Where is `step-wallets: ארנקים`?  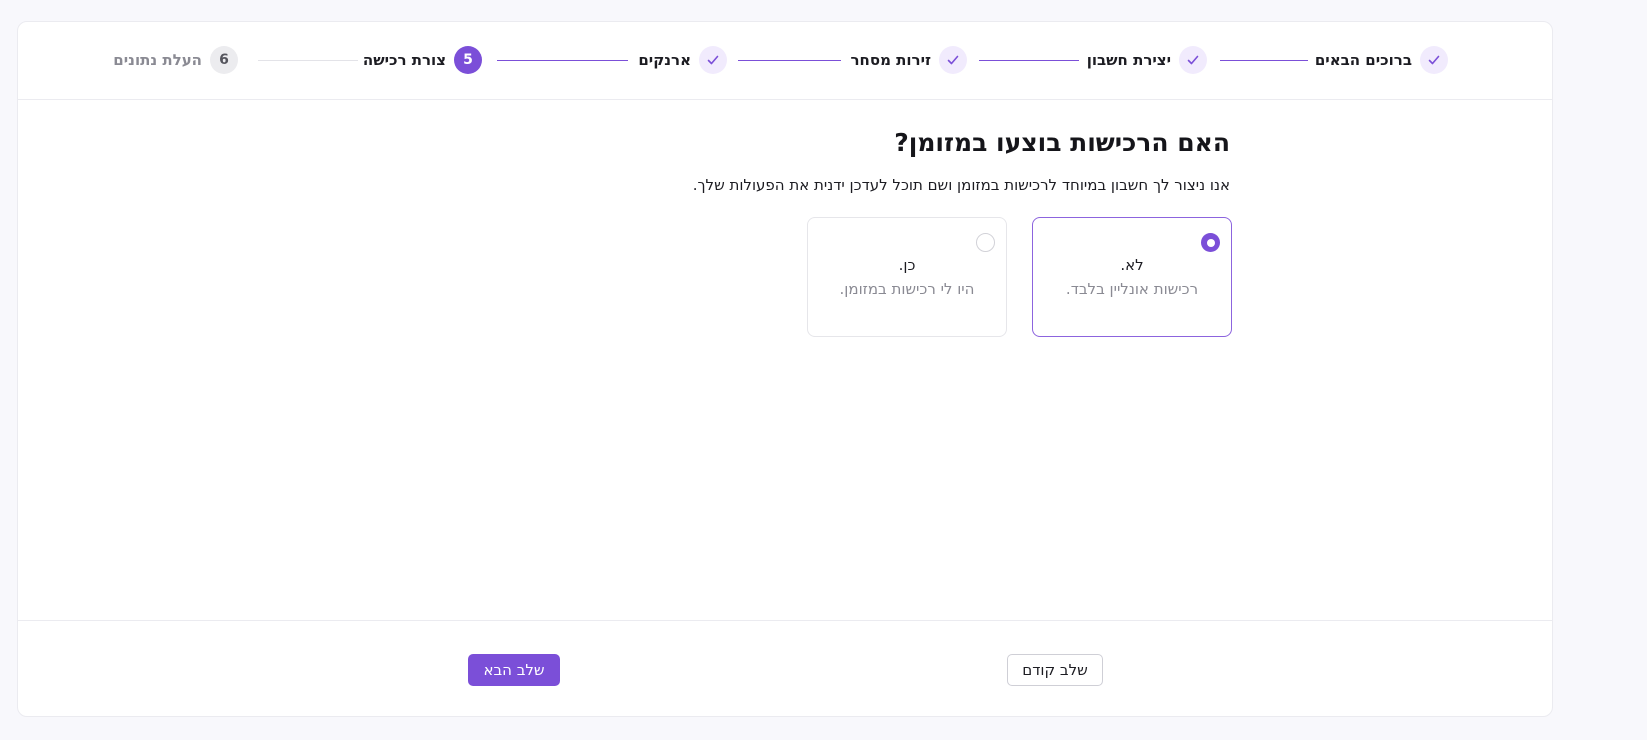 step-wallets: ארנקים is located at coordinates (682, 60).